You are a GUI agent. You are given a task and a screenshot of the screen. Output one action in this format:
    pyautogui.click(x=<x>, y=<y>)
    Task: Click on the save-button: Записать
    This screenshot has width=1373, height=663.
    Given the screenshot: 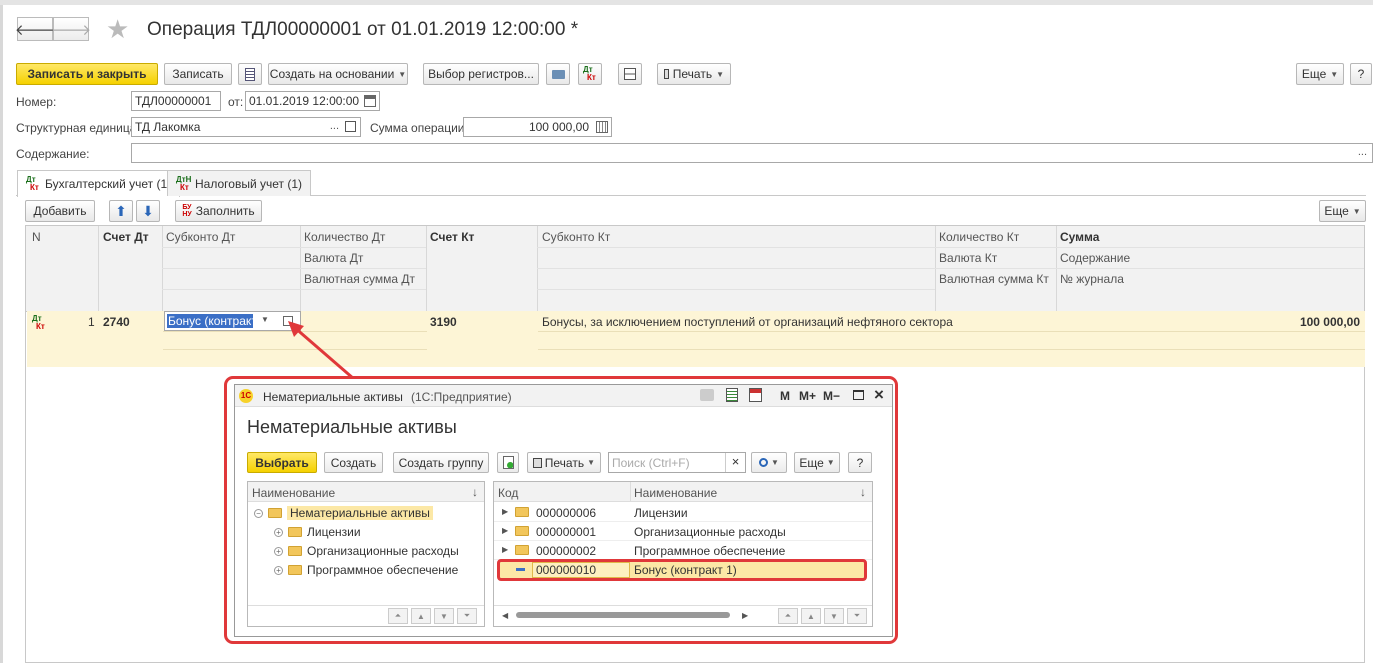 What is the action you would take?
    pyautogui.click(x=198, y=74)
    